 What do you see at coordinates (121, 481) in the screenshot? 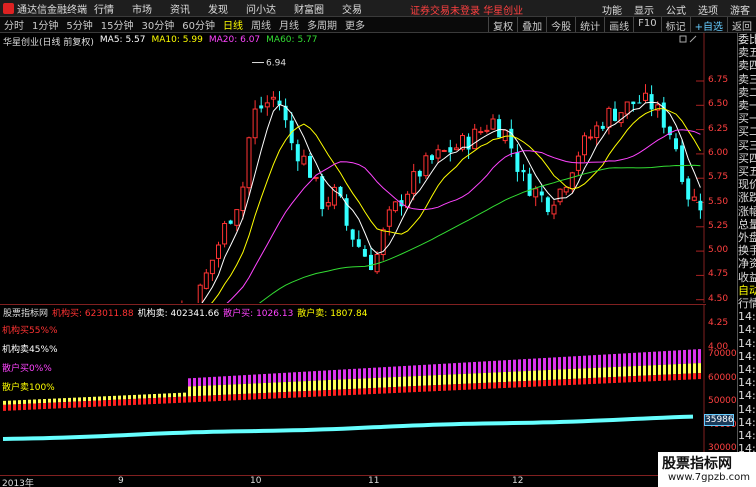
I see `date-tick: 9` at bounding box center [121, 481].